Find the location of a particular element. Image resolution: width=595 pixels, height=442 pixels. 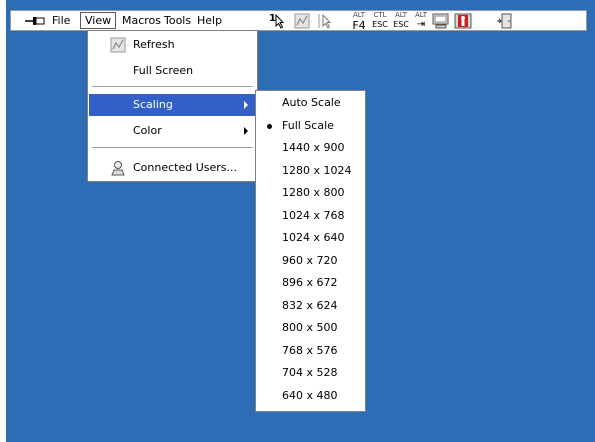

scaling-option-label: 960 x 720 is located at coordinates (310, 260).